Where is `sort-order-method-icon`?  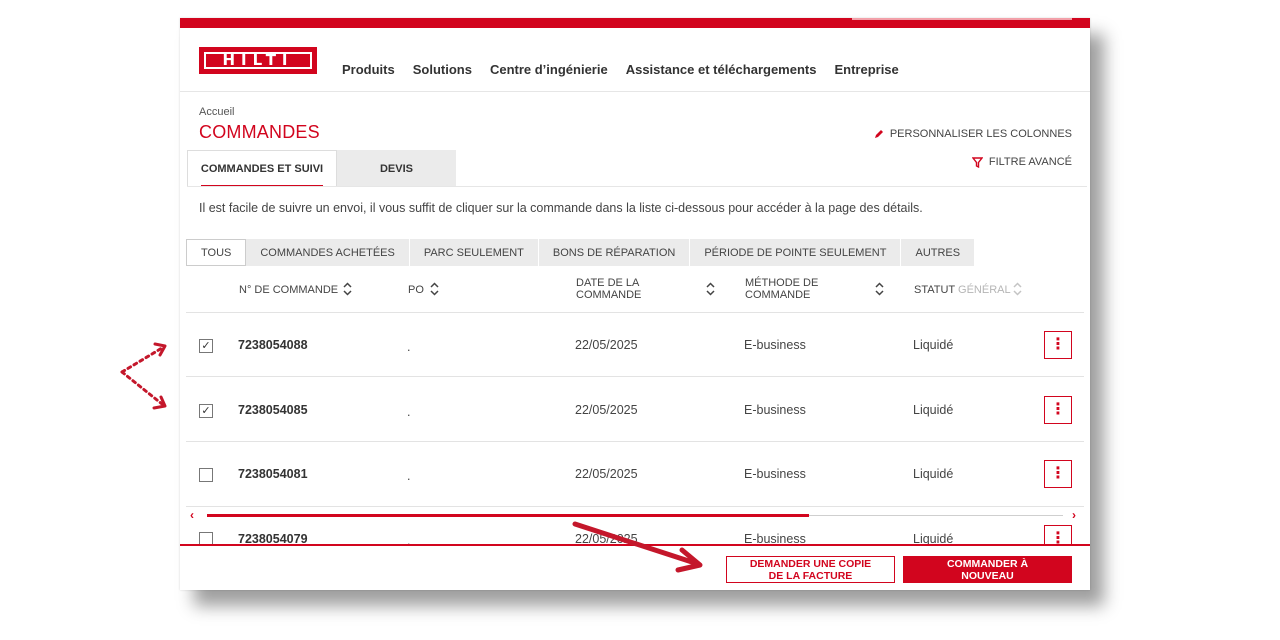
sort-order-method-icon is located at coordinates (879, 290).